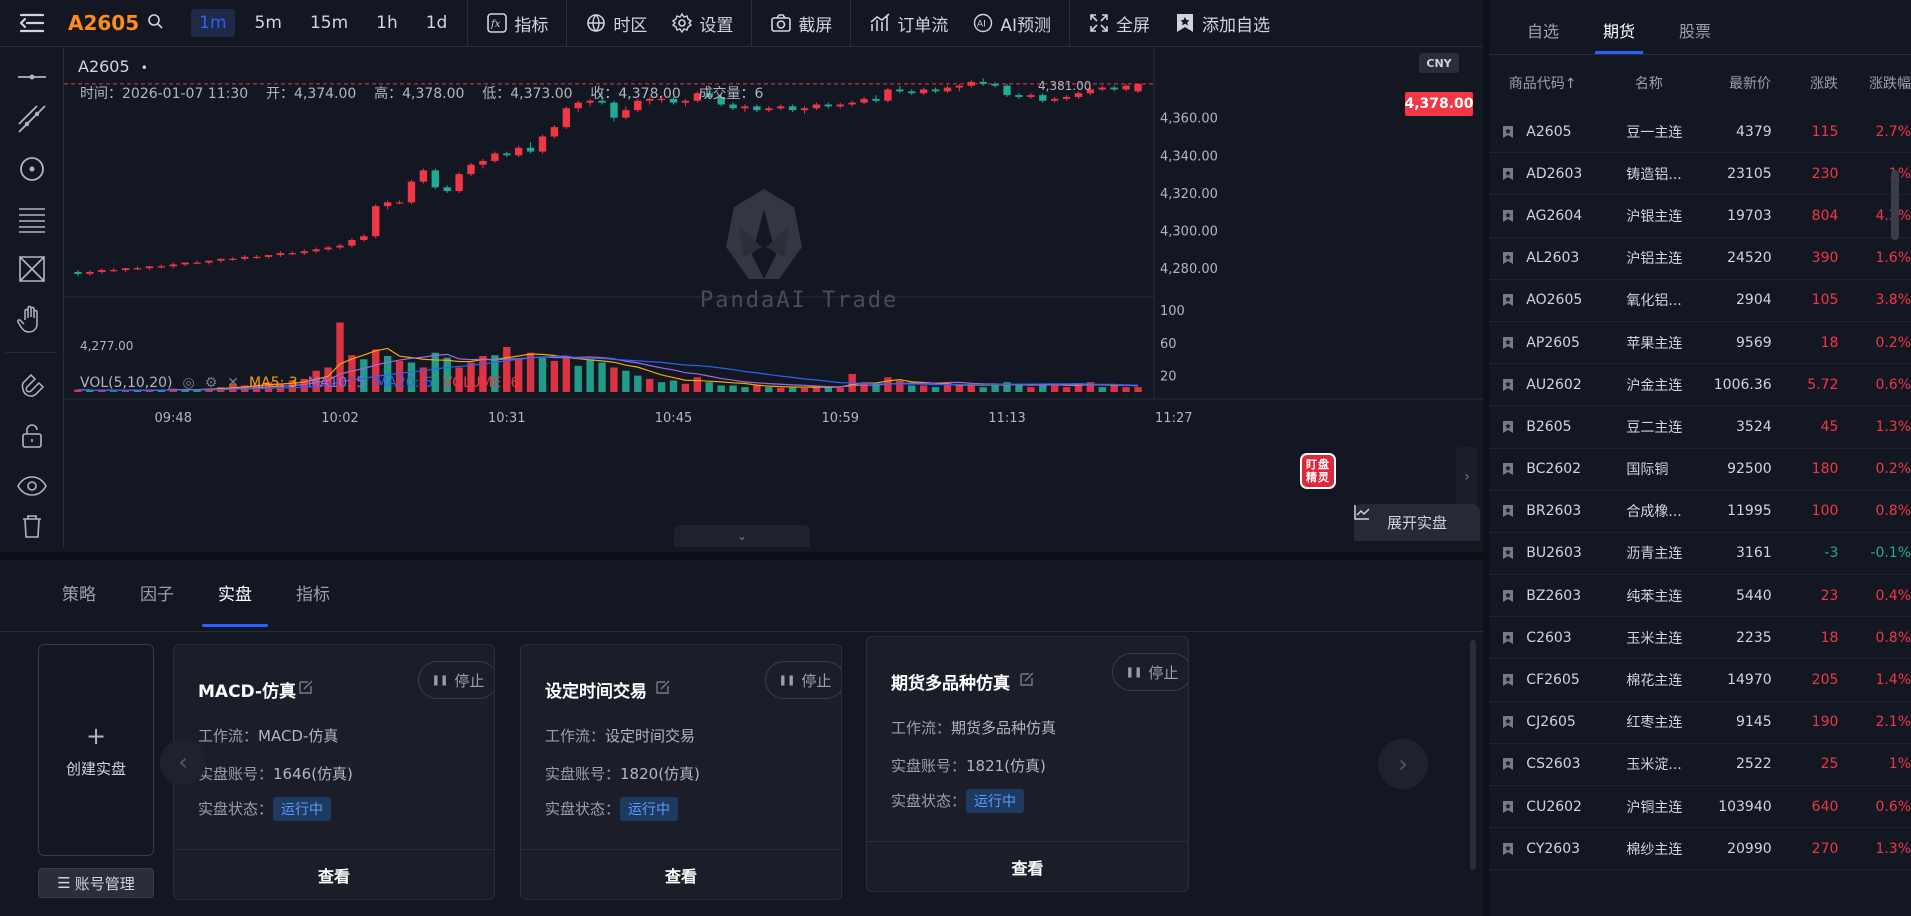  Describe the element at coordinates (1804, 83) in the screenshot. I see `col-change: 涨跌` at that location.